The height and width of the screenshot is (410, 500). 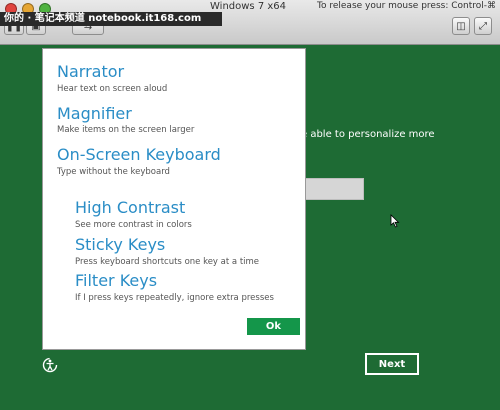 I want to click on option-high-contrast-desc: See more contrast in colors, so click(x=133, y=225).